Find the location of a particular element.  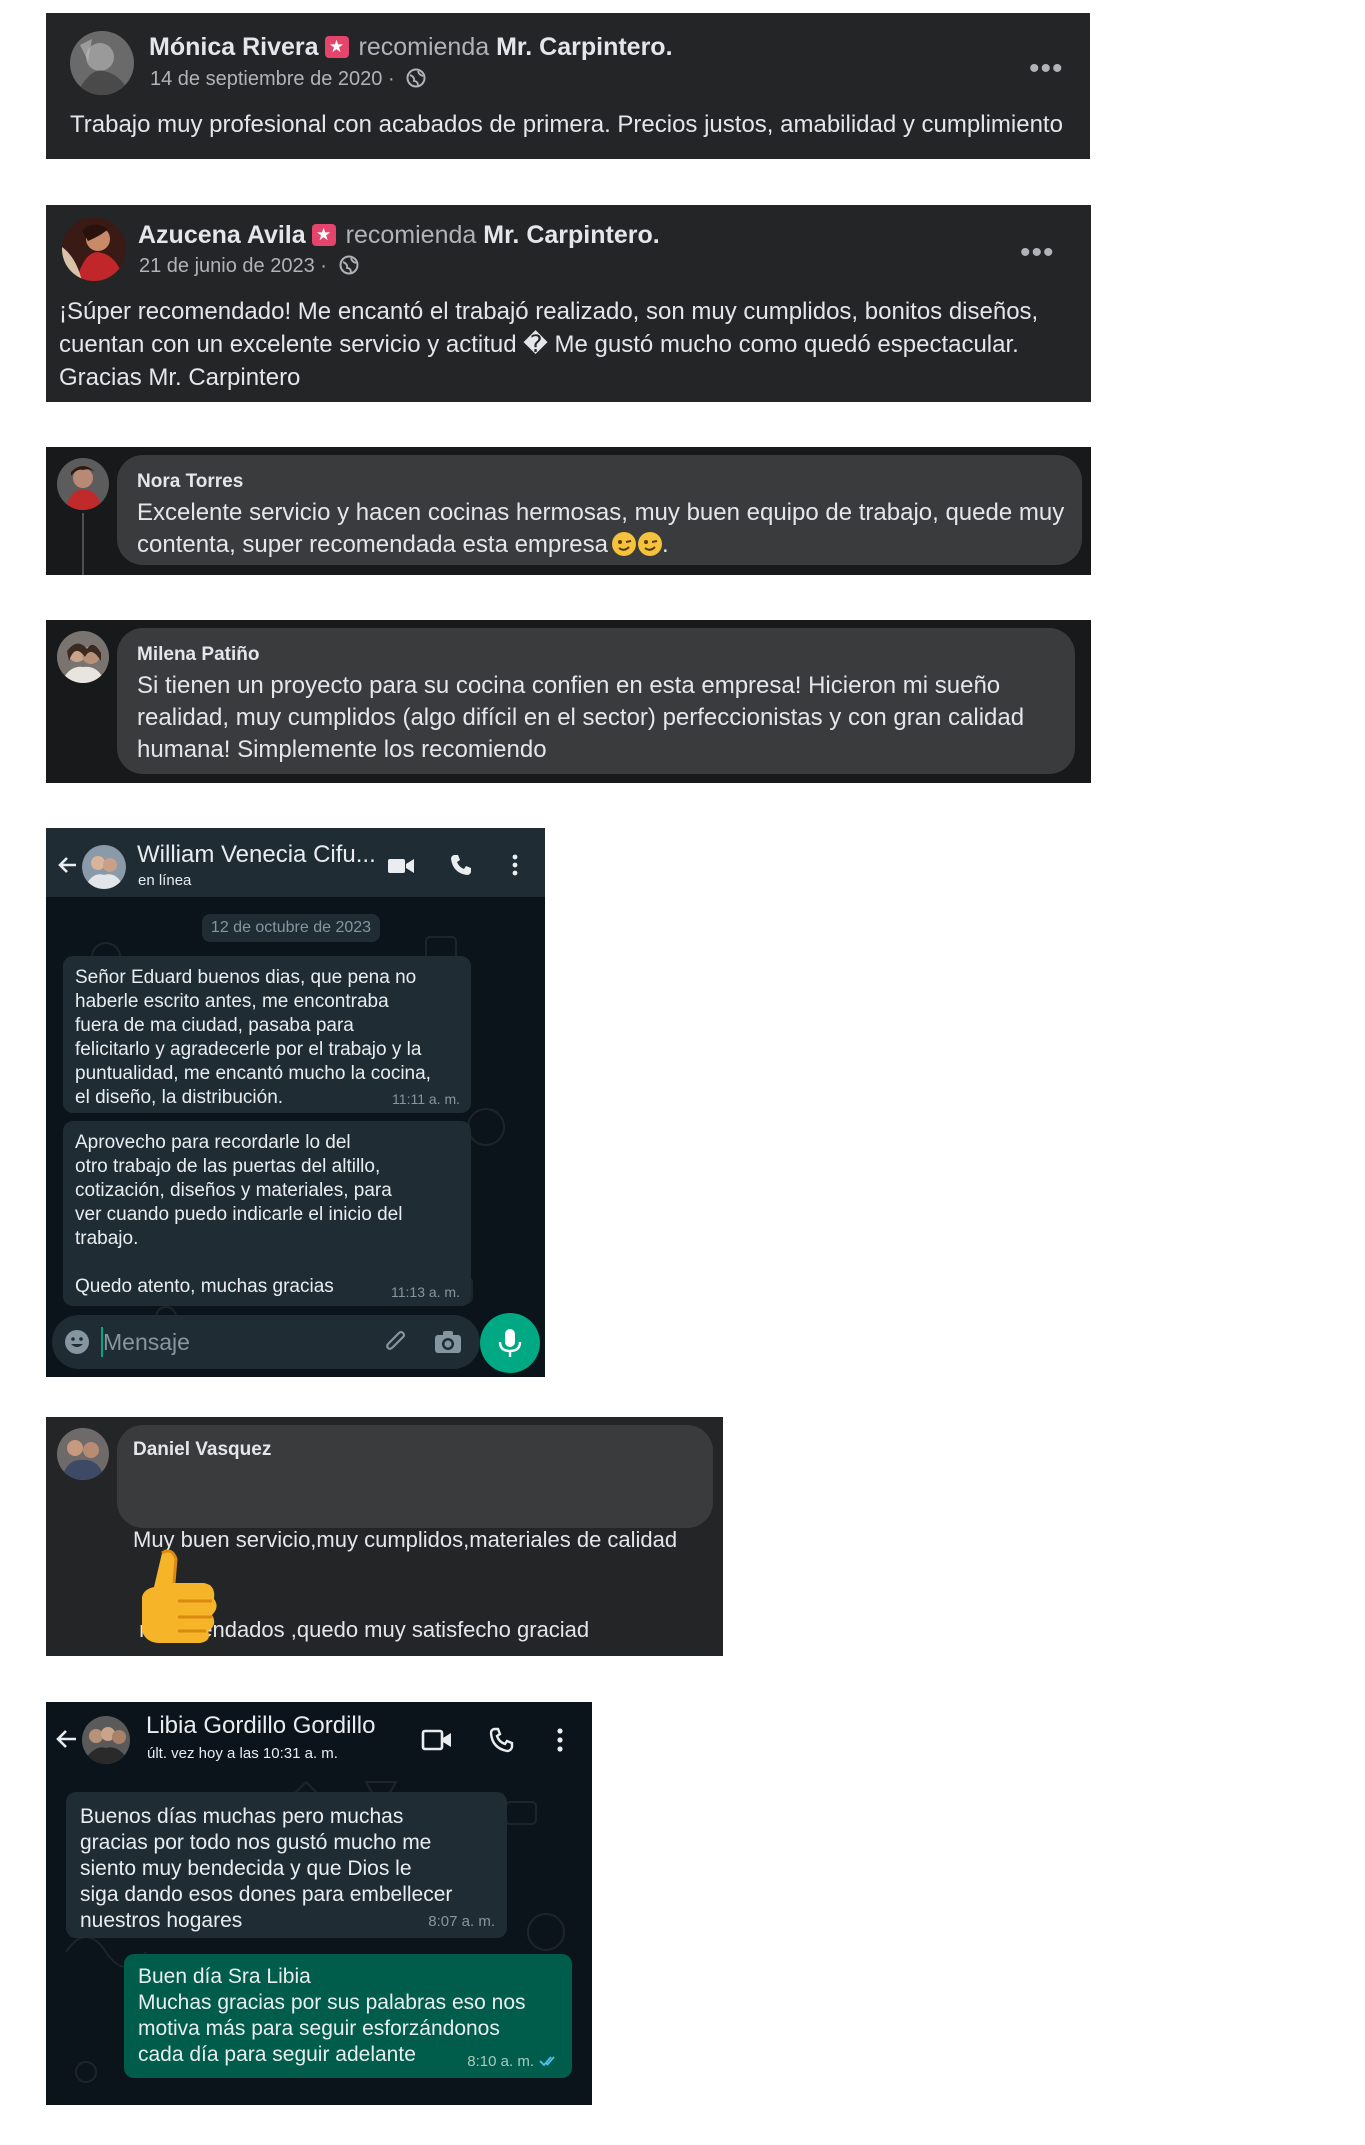

message-input: Mensaje is located at coordinates (217, 1342).